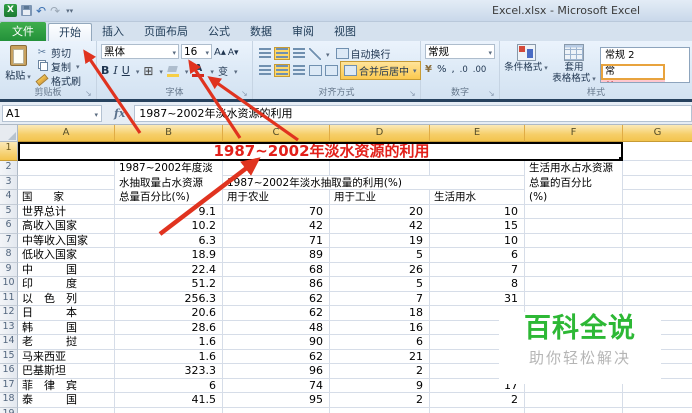  I want to click on select-all-corner, so click(9, 133).